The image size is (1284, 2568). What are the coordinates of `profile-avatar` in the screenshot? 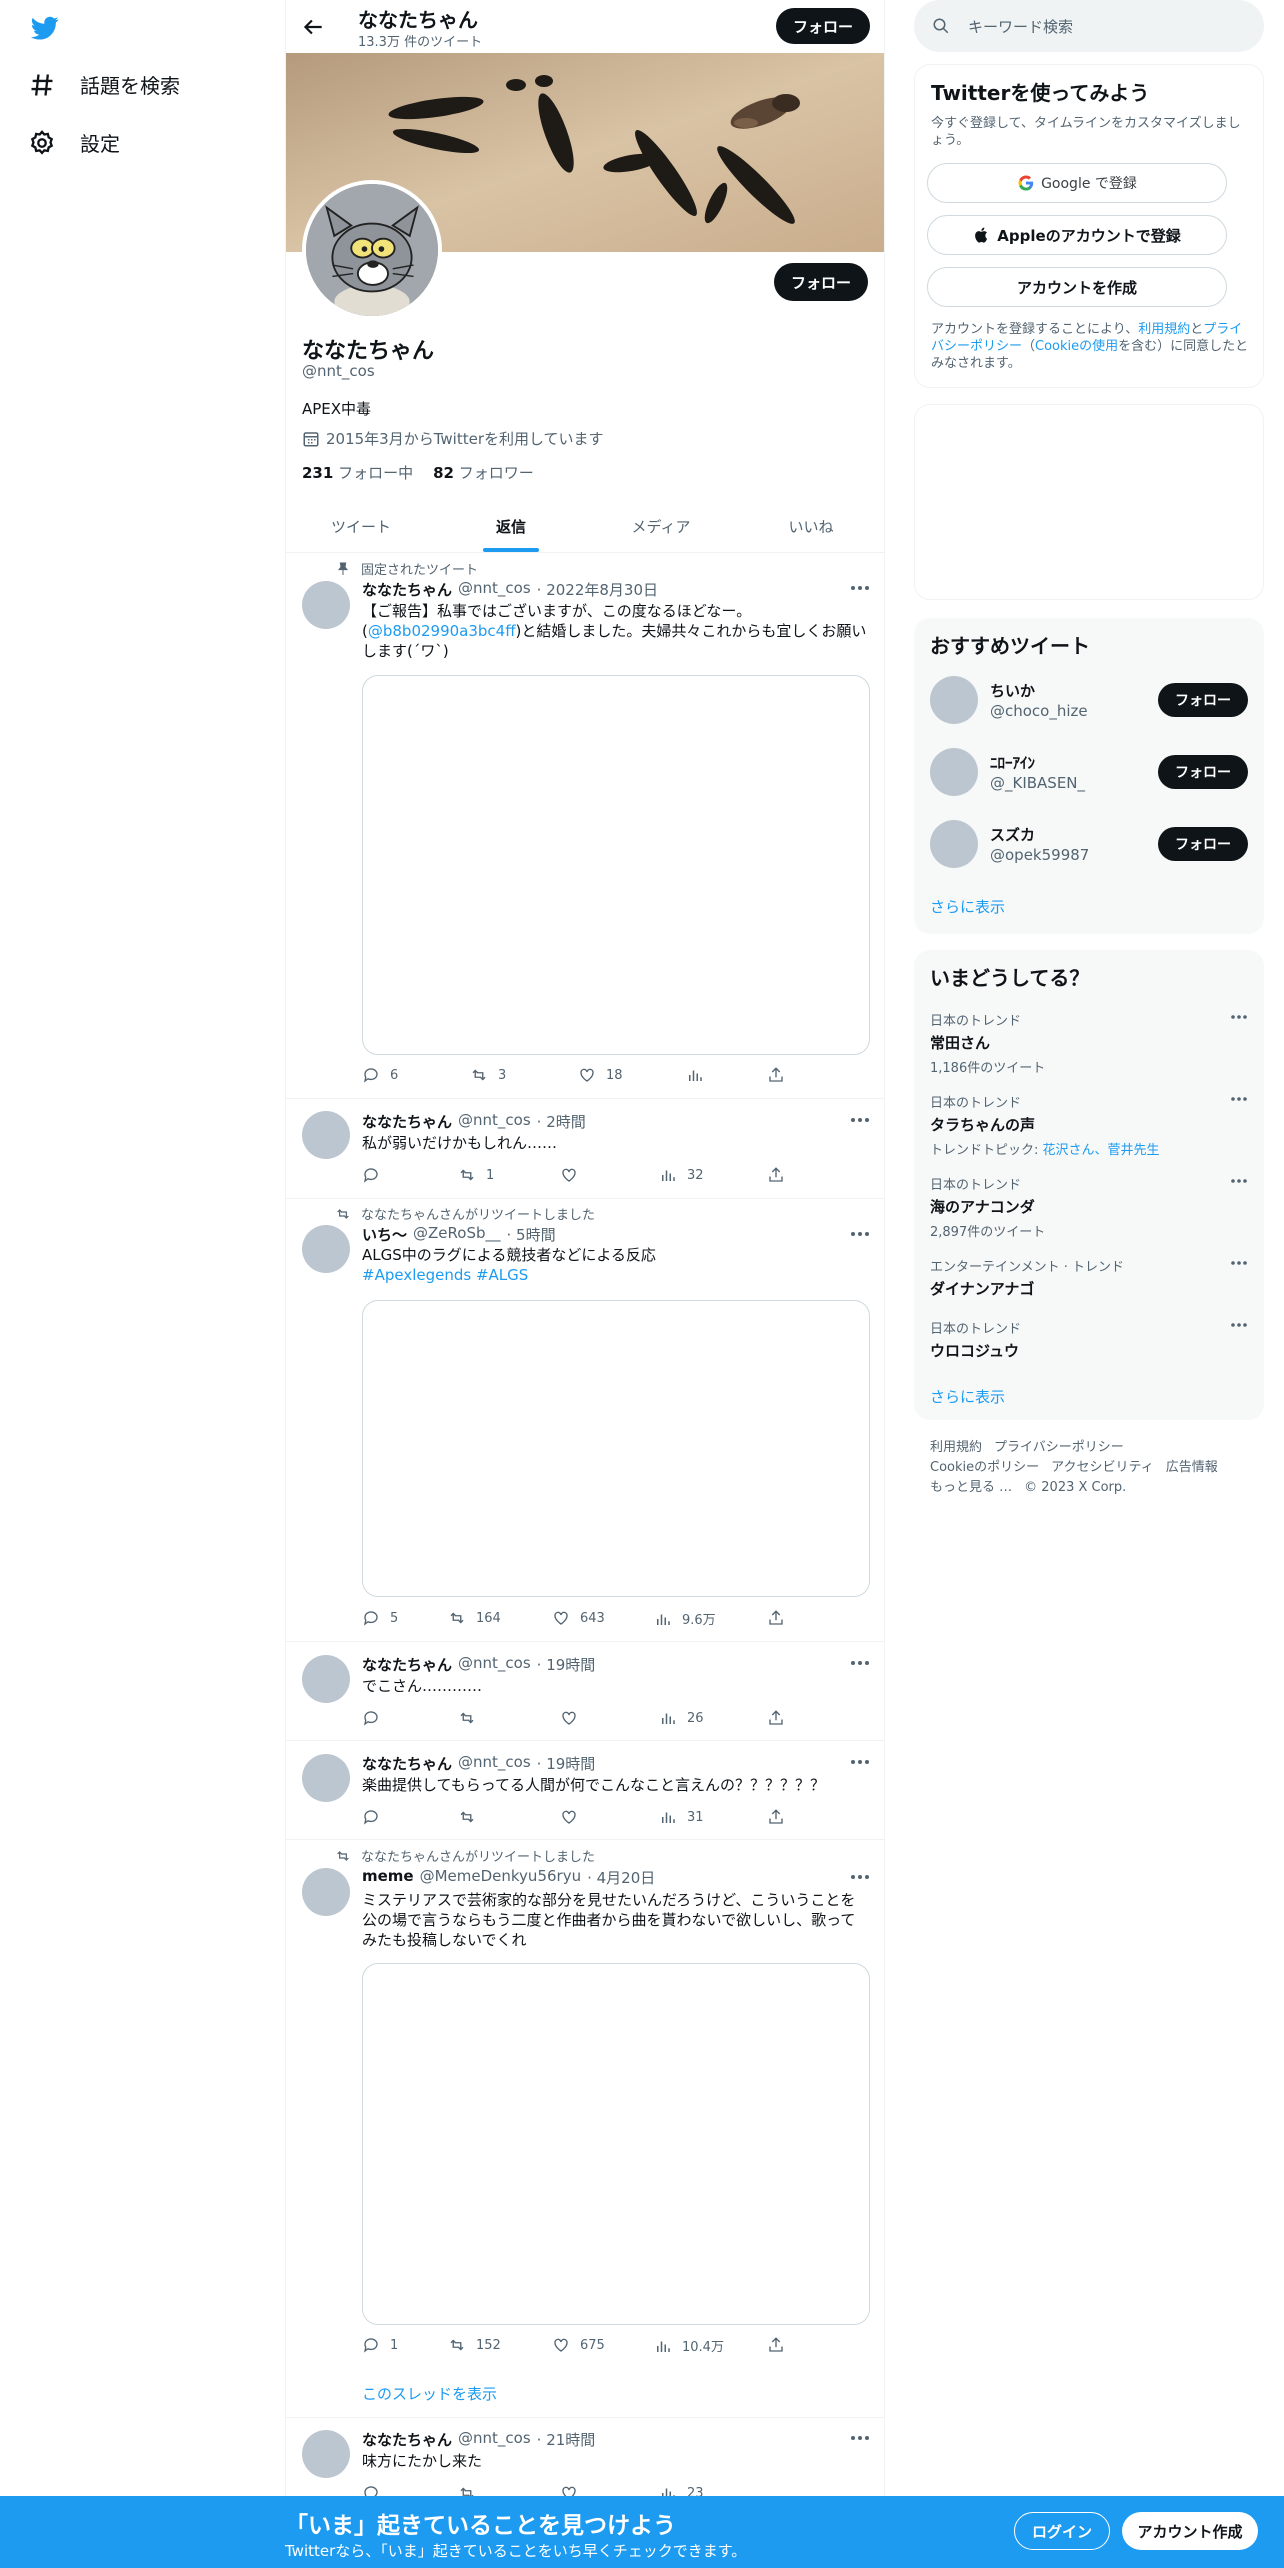 It's located at (372, 250).